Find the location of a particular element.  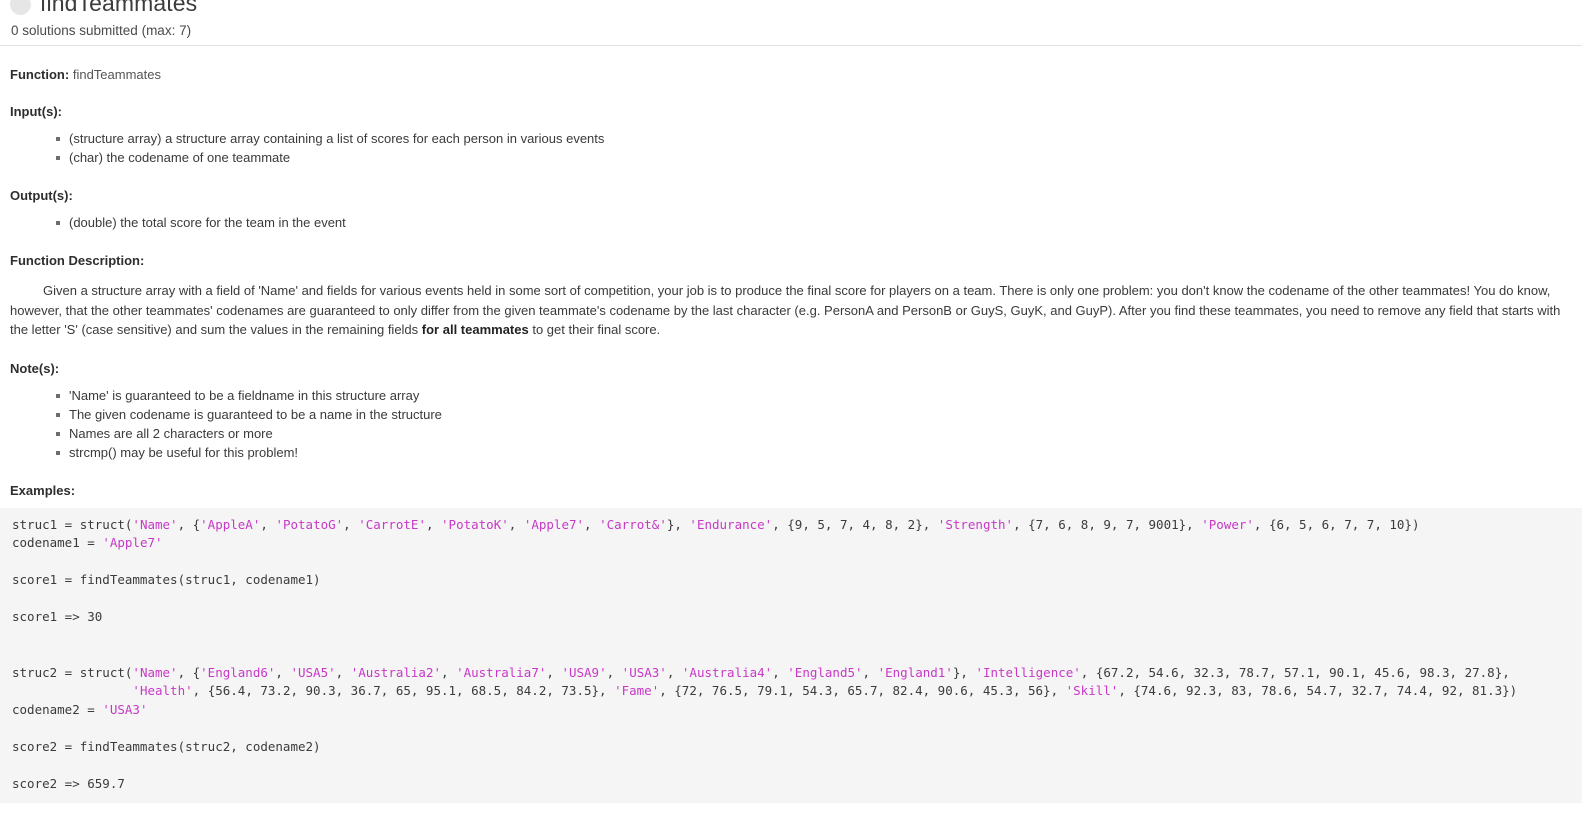

function-label: Function: findTeammates is located at coordinates (791, 74).